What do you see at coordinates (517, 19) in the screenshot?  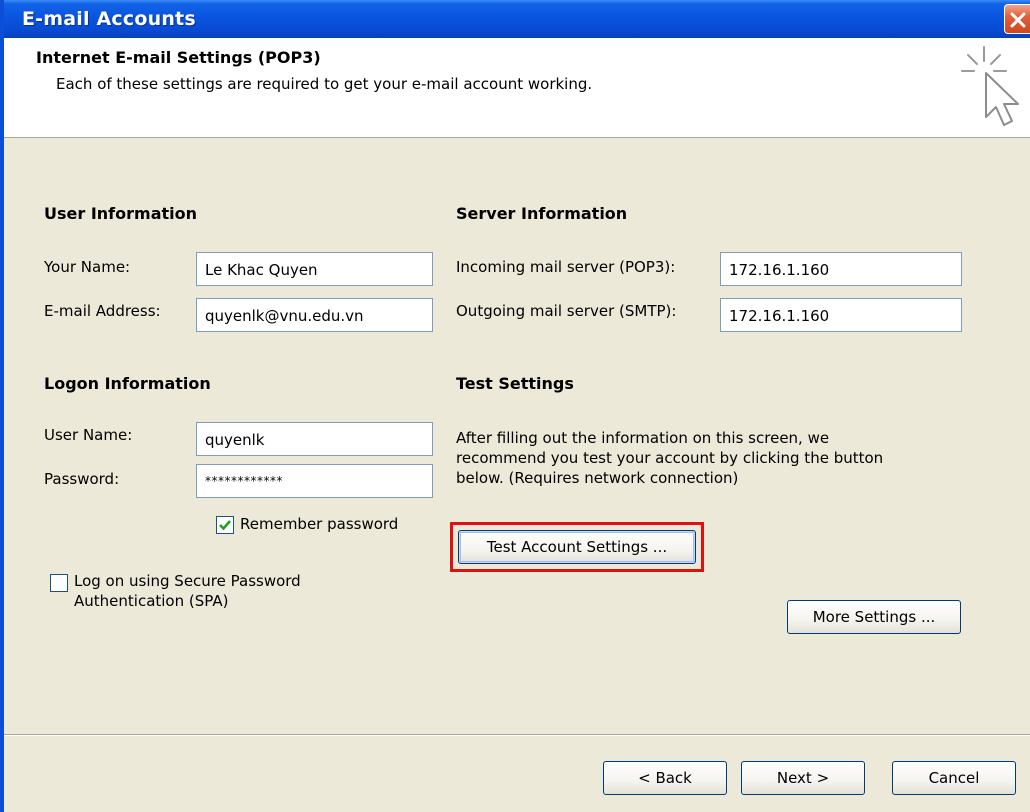 I see `title-bar: E-mail Accounts` at bounding box center [517, 19].